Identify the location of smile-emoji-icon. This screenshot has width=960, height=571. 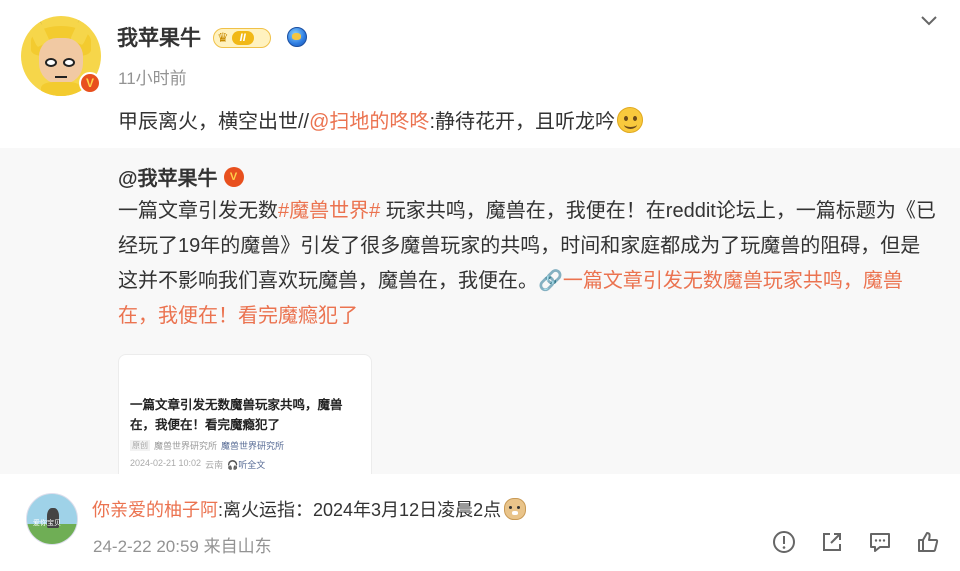
(630, 119).